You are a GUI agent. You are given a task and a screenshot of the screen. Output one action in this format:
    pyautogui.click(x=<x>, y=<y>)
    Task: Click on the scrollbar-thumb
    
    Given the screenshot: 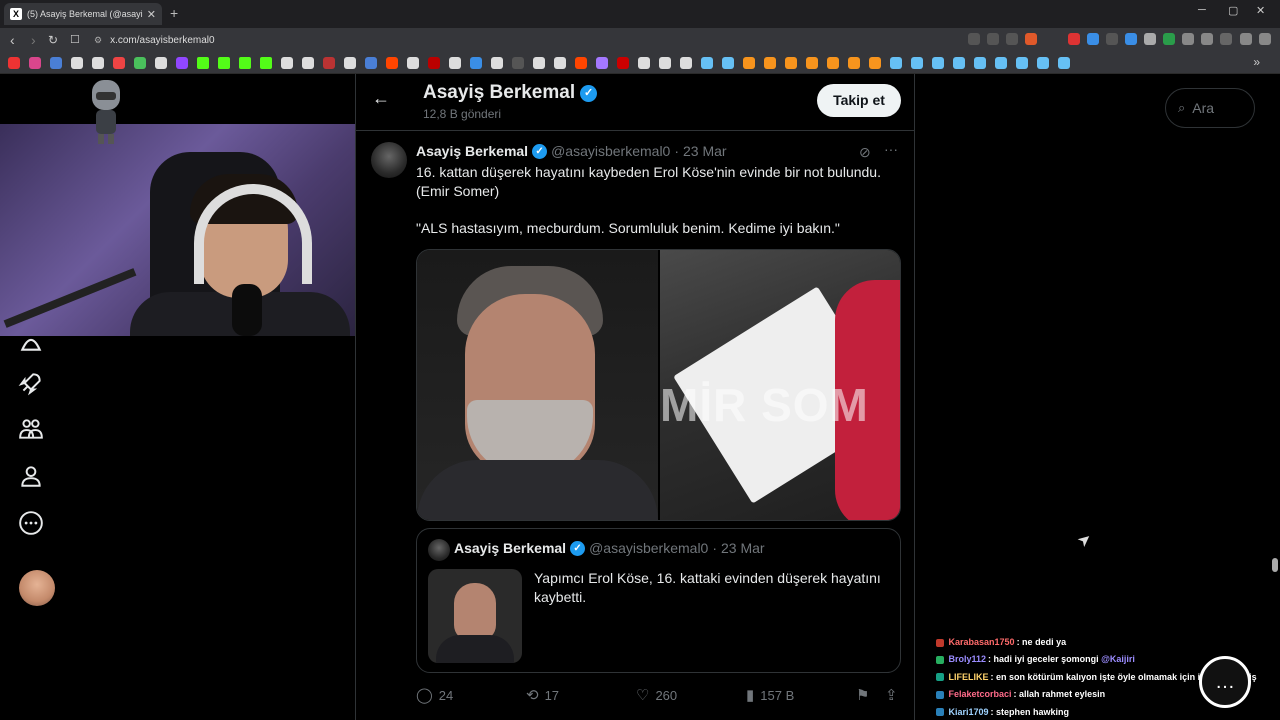 What is the action you would take?
    pyautogui.click(x=1275, y=565)
    